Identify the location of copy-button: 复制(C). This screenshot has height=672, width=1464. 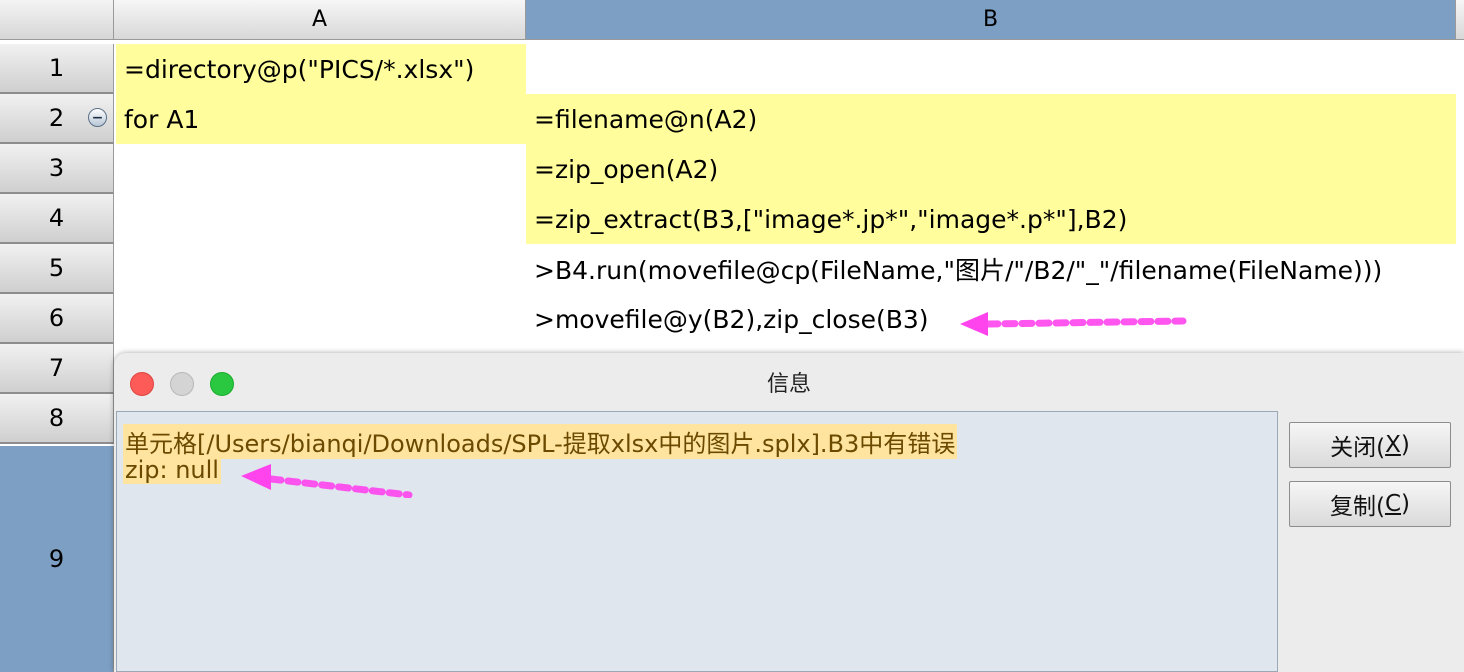
(1370, 504).